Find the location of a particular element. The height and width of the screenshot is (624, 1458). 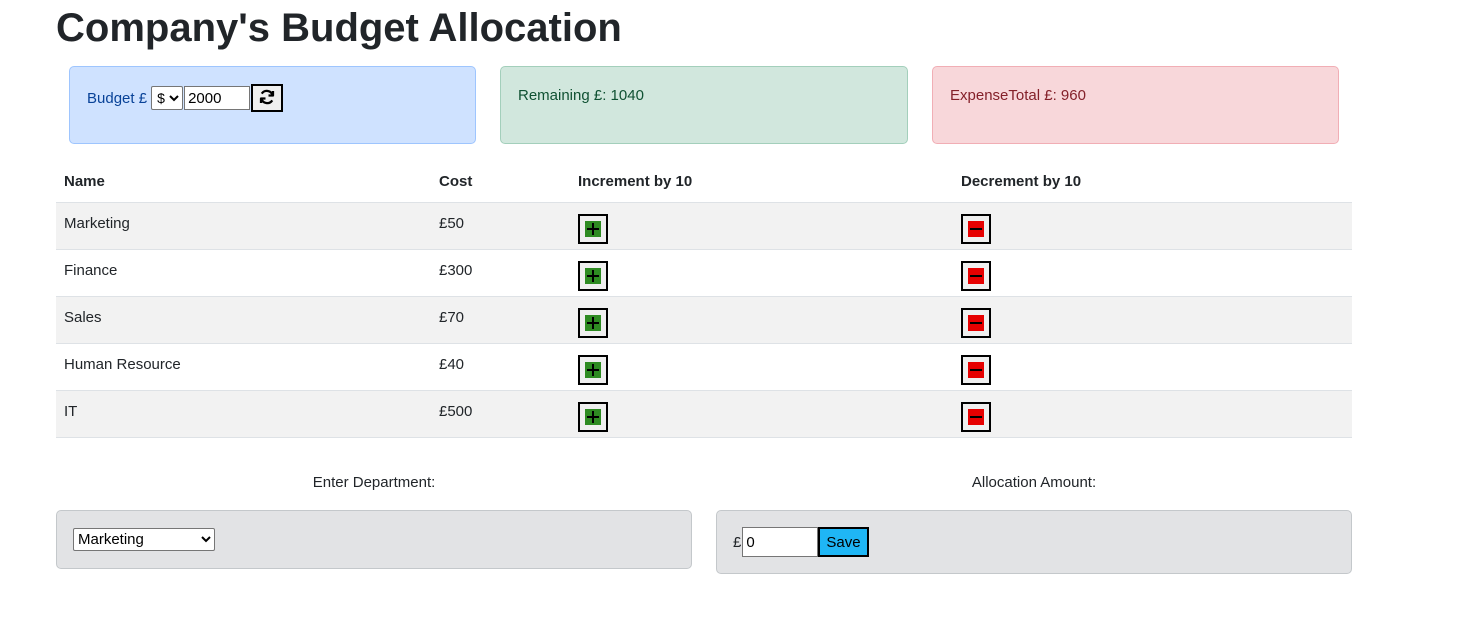

row-cost: £70 is located at coordinates (500, 320).